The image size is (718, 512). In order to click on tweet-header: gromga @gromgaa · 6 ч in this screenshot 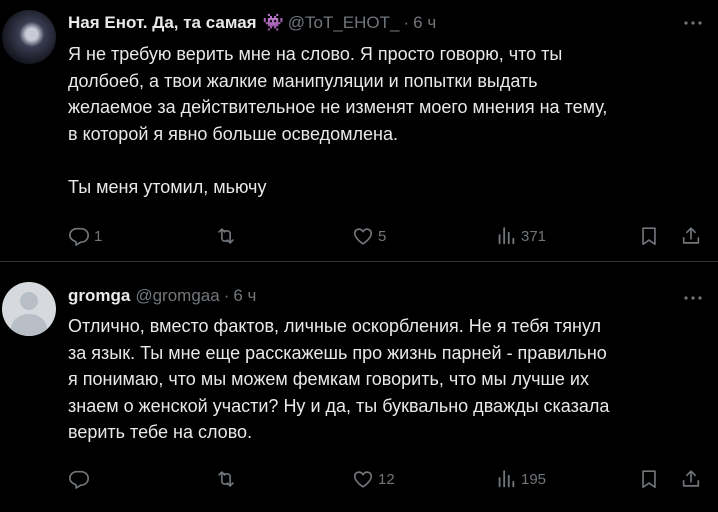, I will do `click(162, 296)`.